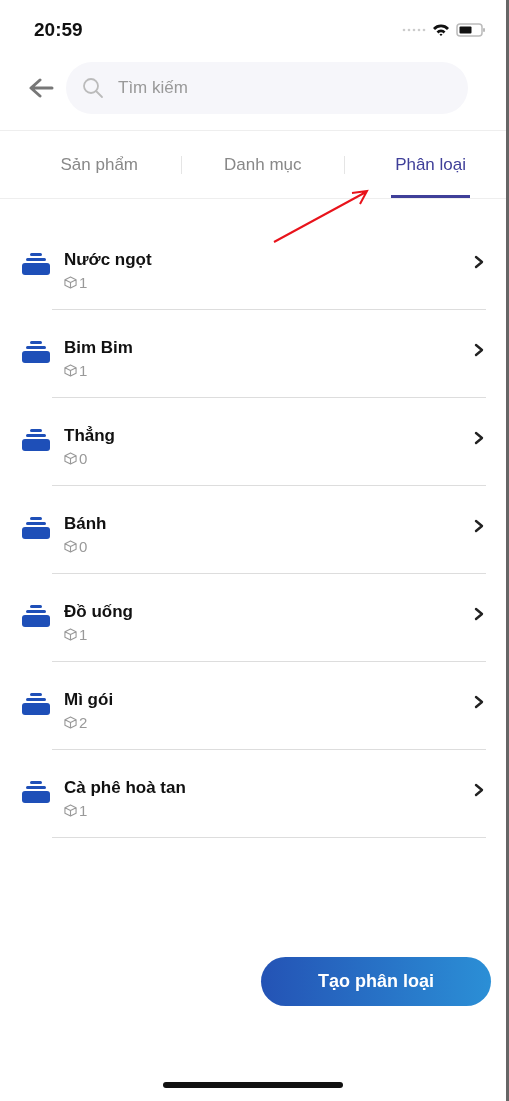 The image size is (509, 1101). Describe the element at coordinates (414, 30) in the screenshot. I see `signal-icon` at that location.